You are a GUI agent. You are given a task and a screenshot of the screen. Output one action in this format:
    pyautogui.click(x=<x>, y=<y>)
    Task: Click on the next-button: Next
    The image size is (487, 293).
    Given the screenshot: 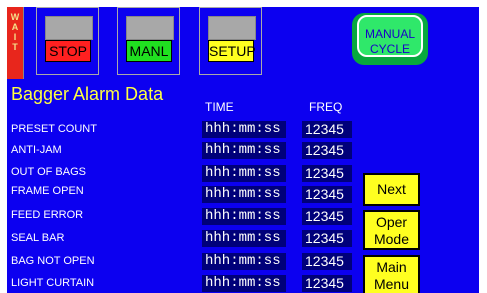 What is the action you would take?
    pyautogui.click(x=391, y=189)
    